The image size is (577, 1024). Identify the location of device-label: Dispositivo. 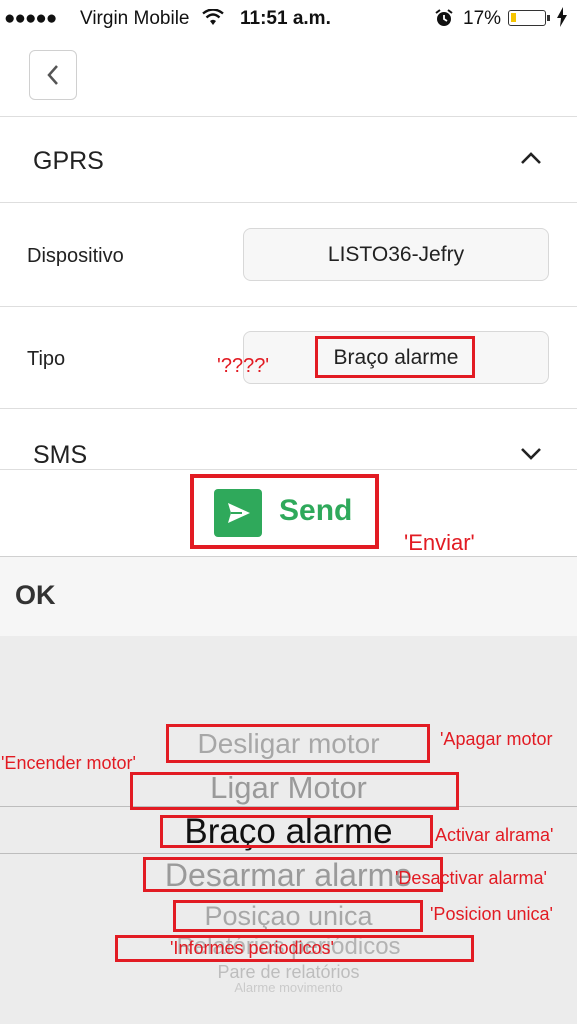
(75, 256).